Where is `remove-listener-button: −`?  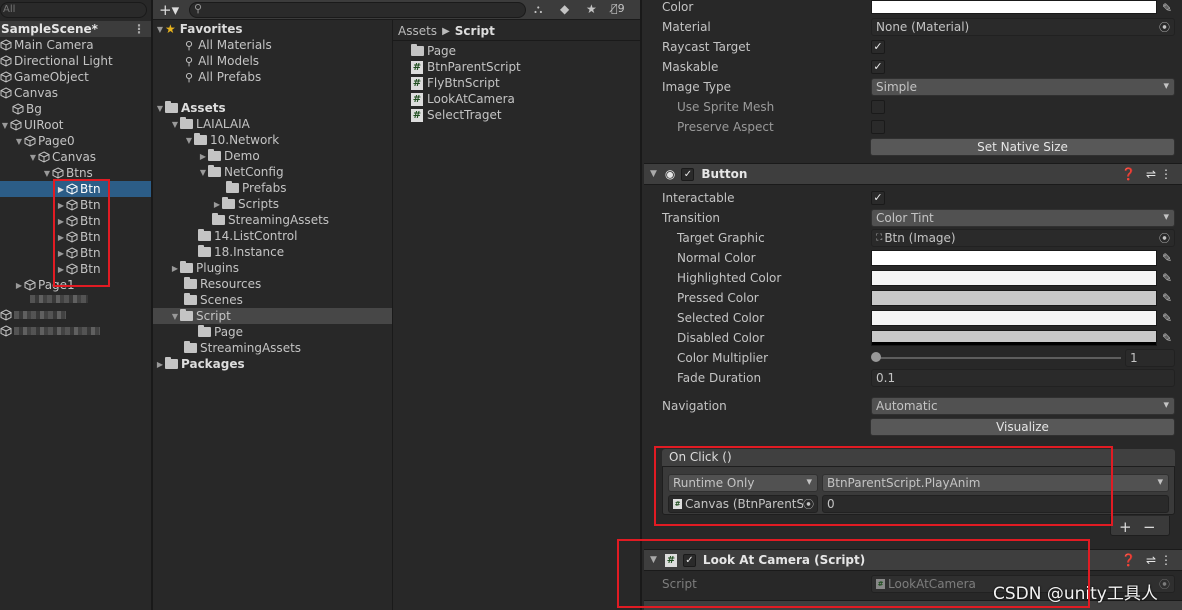
remove-listener-button: − is located at coordinates (1149, 527).